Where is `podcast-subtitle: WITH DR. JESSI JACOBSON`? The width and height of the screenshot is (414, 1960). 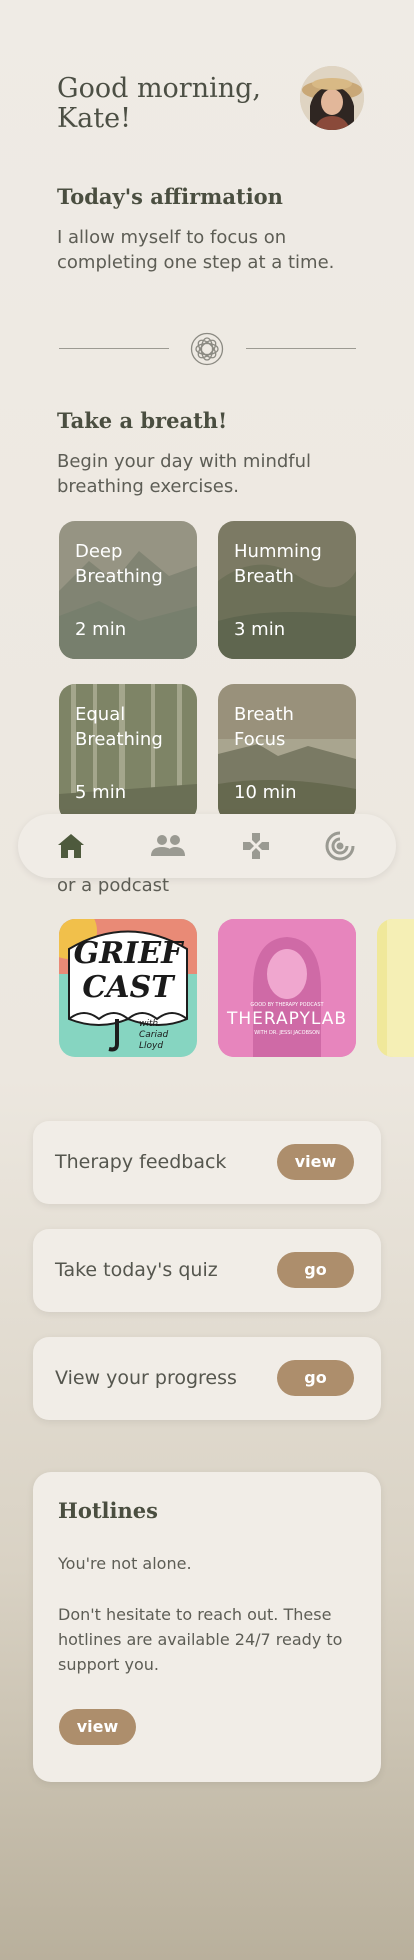
podcast-subtitle: WITH DR. JESSI JACOBSON is located at coordinates (287, 1033).